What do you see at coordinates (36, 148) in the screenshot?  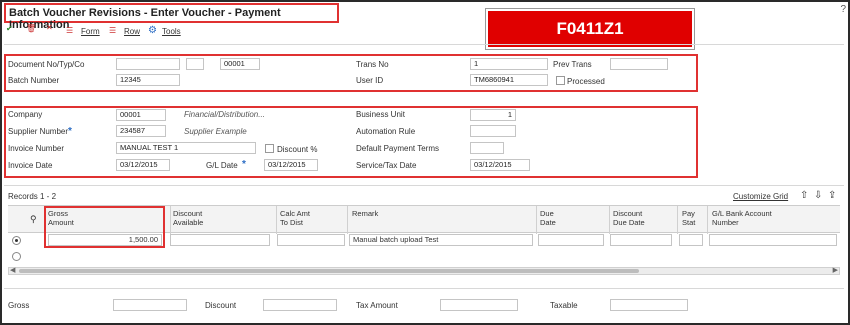 I see `invoice-number-label: Invoice Number` at bounding box center [36, 148].